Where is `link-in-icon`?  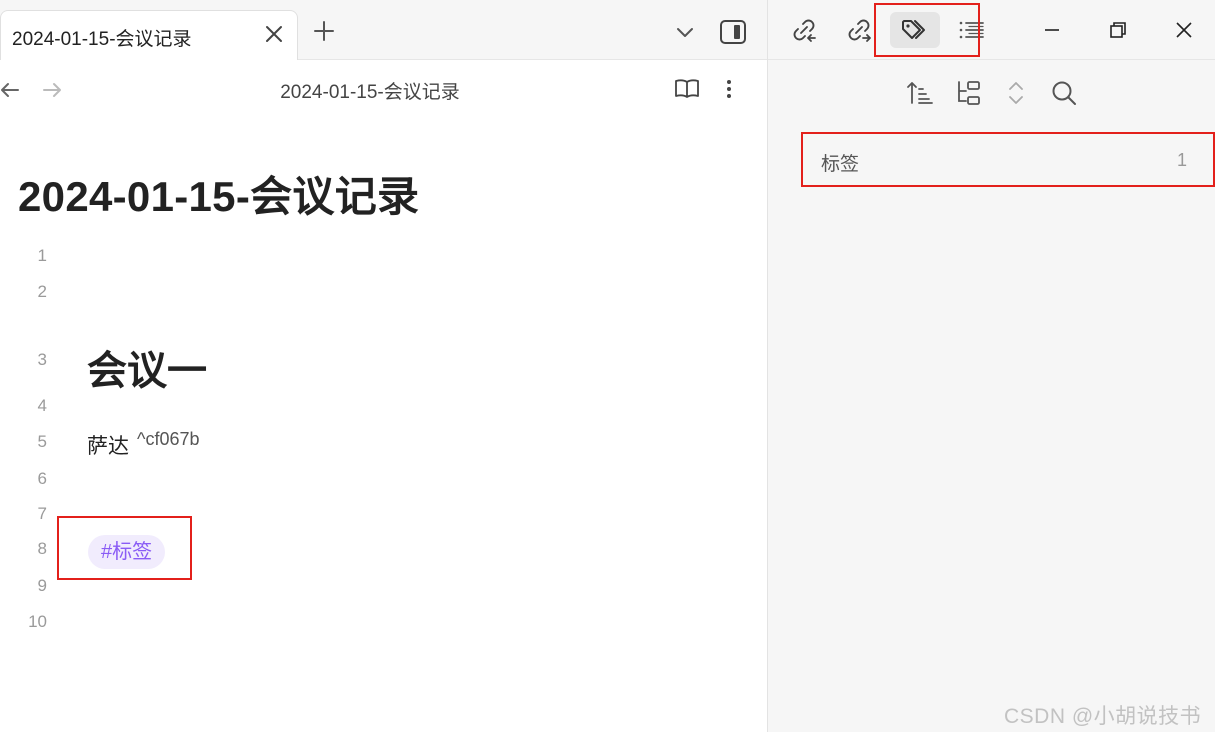 link-in-icon is located at coordinates (804, 30).